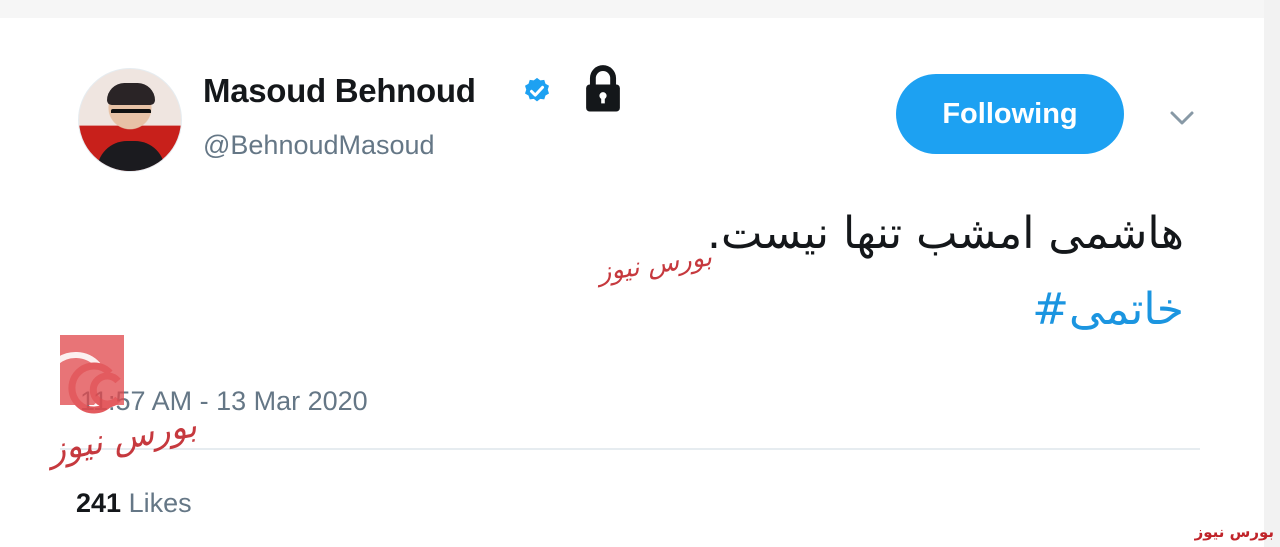  What do you see at coordinates (130, 120) in the screenshot?
I see `avatar` at bounding box center [130, 120].